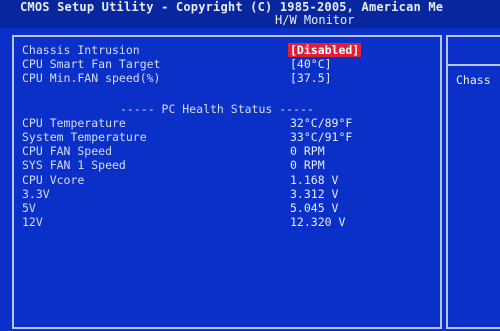 The height and width of the screenshot is (331, 500). Describe the element at coordinates (321, 137) in the screenshot. I see `reading-value: 33°C/91°F` at that location.